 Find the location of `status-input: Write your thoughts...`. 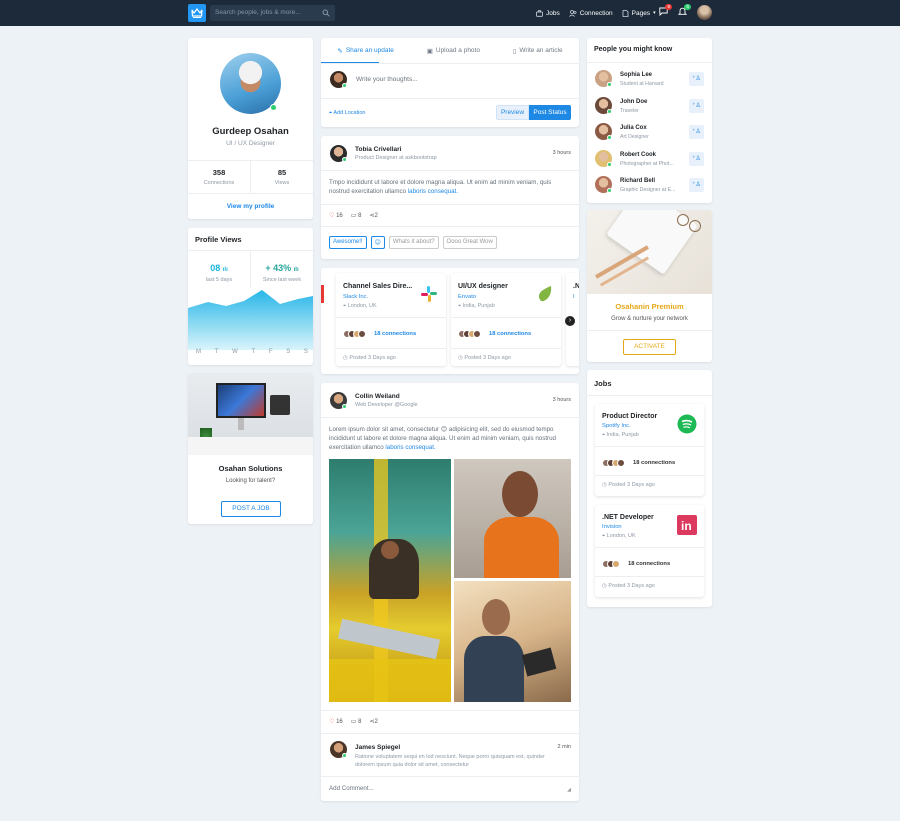

status-input: Write your thoughts... is located at coordinates (387, 79).